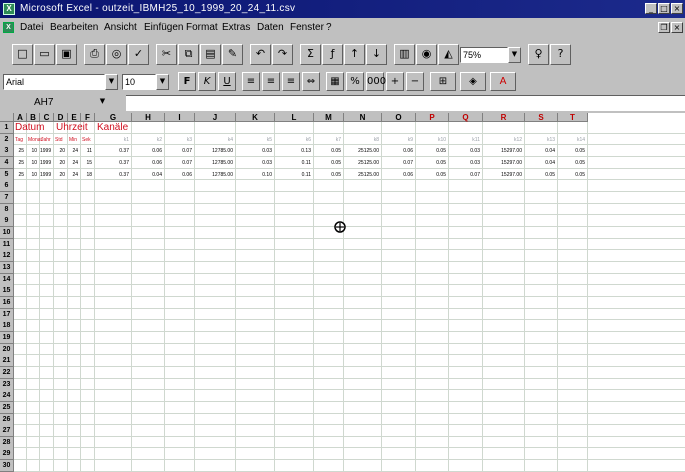 The image size is (685, 472). I want to click on name-box: AH7, so click(64, 103).